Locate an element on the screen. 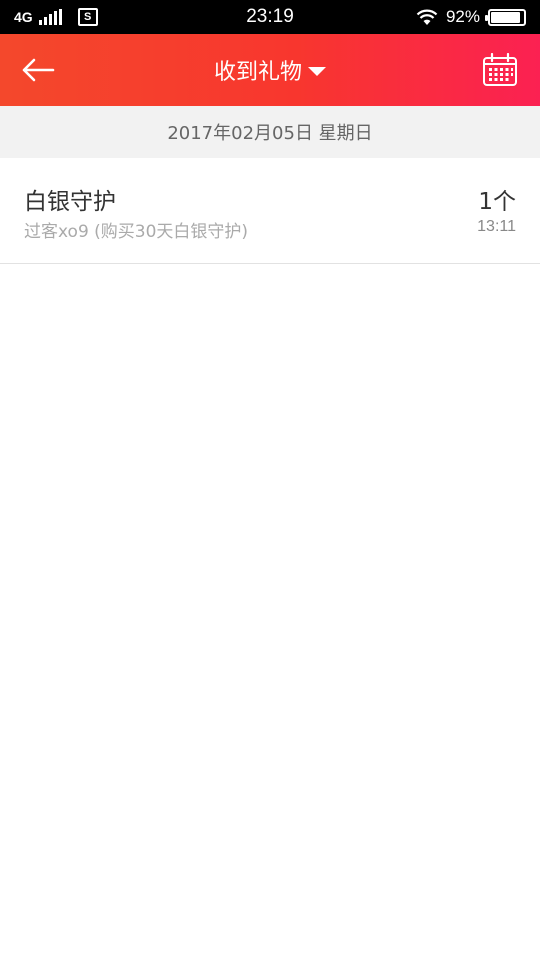 Image resolution: width=540 pixels, height=960 pixels. gift-count: 1个 is located at coordinates (497, 202).